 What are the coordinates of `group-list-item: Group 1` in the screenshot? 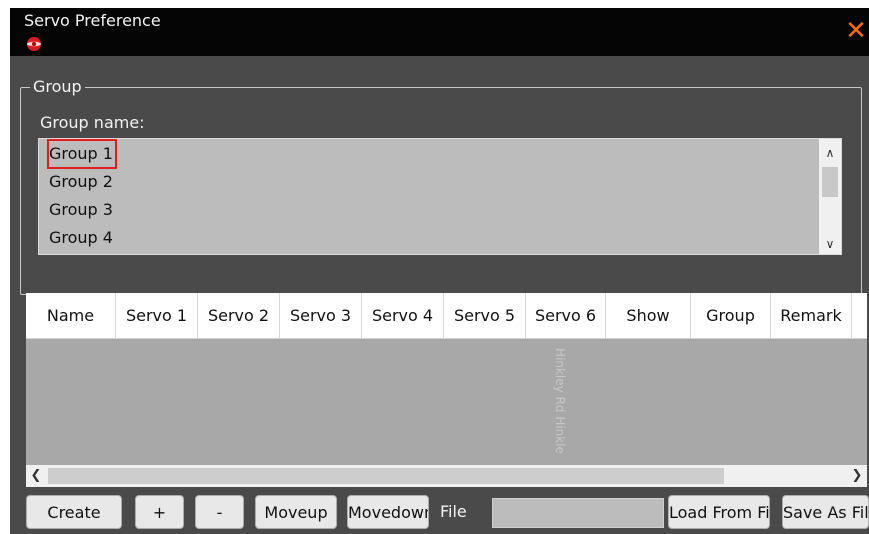 It's located at (82, 154).